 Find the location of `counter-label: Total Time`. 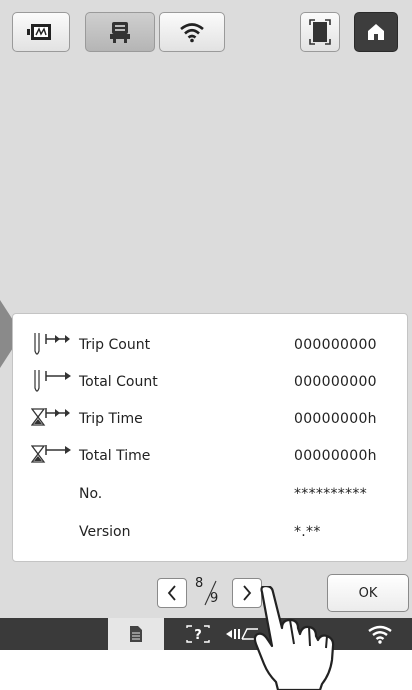

counter-label: Total Time is located at coordinates (115, 456).